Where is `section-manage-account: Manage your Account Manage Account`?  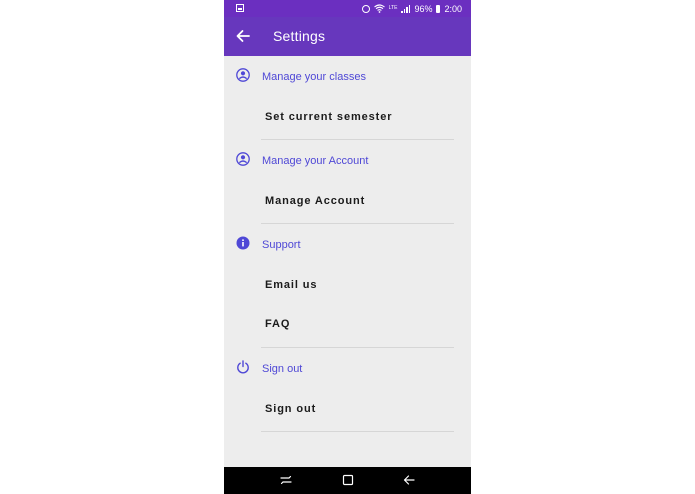
section-manage-account: Manage your Account Manage Account is located at coordinates (347, 182).